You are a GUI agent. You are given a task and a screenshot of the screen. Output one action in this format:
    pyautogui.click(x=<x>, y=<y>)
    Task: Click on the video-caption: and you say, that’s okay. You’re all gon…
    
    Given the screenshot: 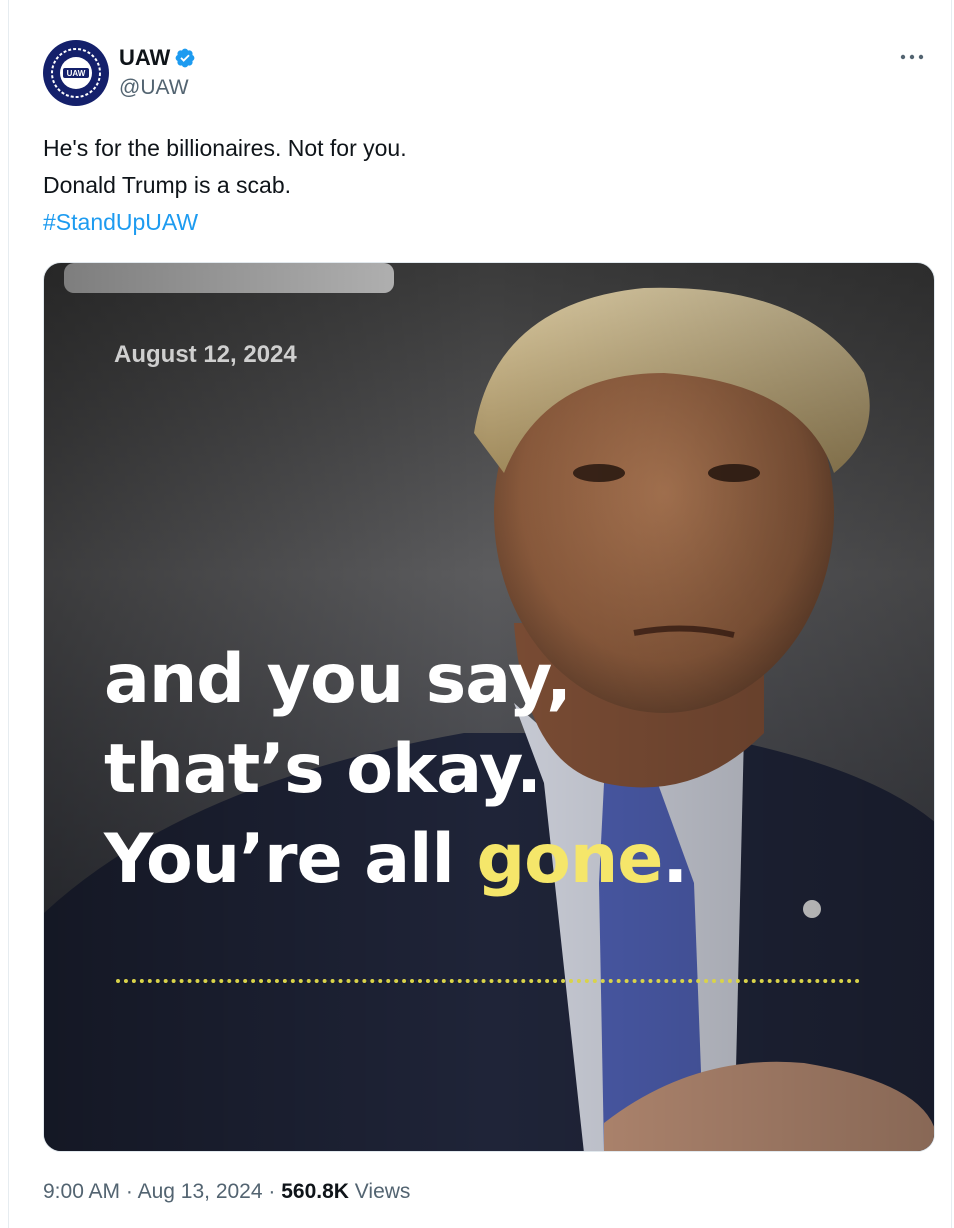 What is the action you would take?
    pyautogui.click(x=396, y=770)
    